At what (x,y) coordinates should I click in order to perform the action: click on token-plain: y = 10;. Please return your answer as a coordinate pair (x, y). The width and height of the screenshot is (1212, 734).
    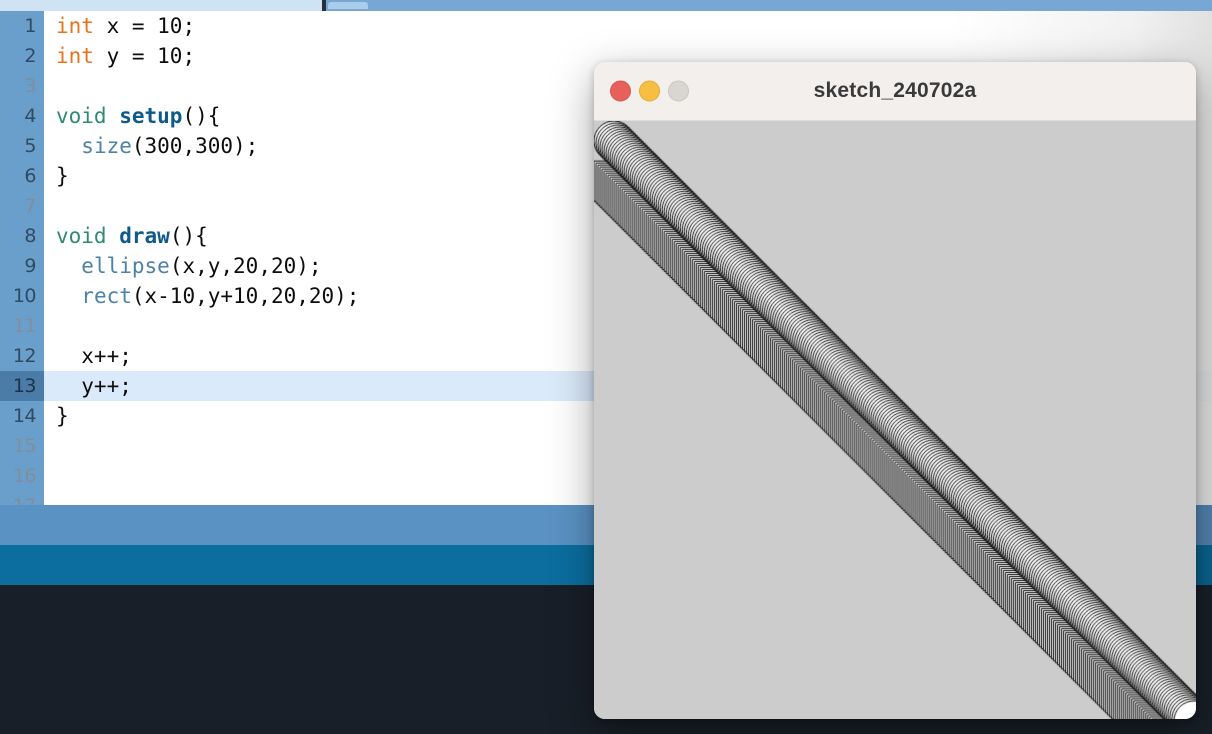
    Looking at the image, I should click on (144, 56).